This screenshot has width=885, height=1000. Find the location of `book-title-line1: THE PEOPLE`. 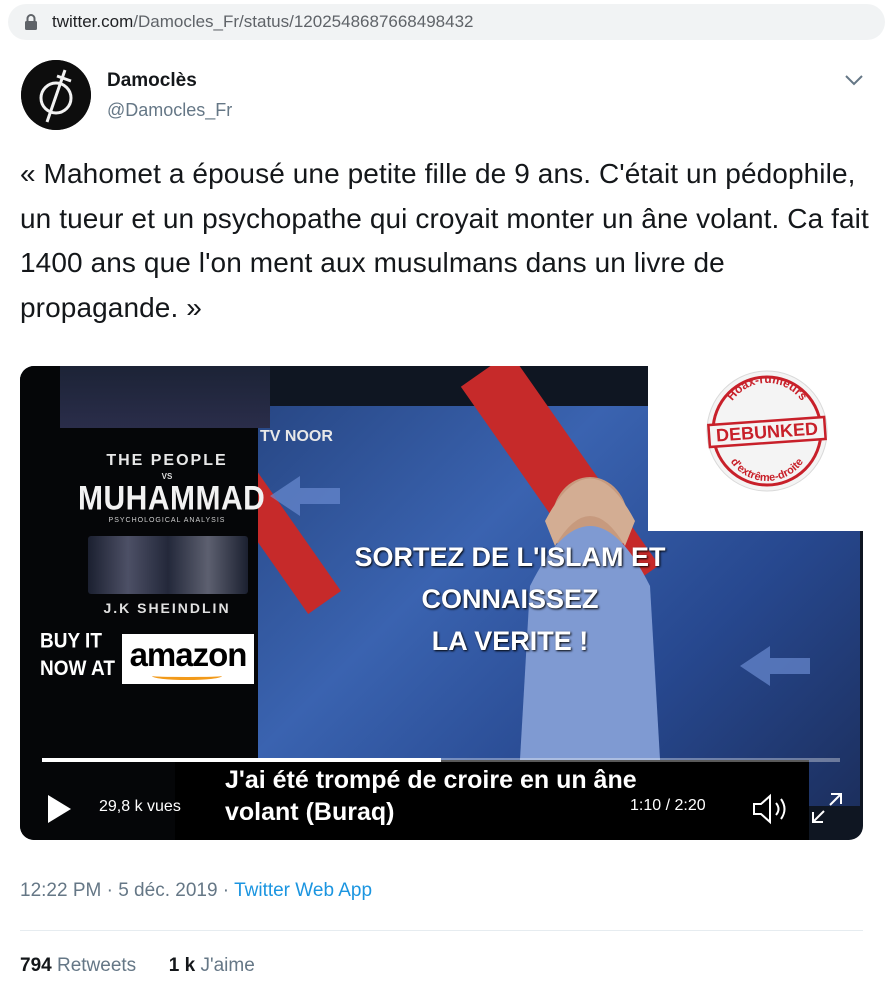

book-title-line1: THE PEOPLE is located at coordinates (167, 460).